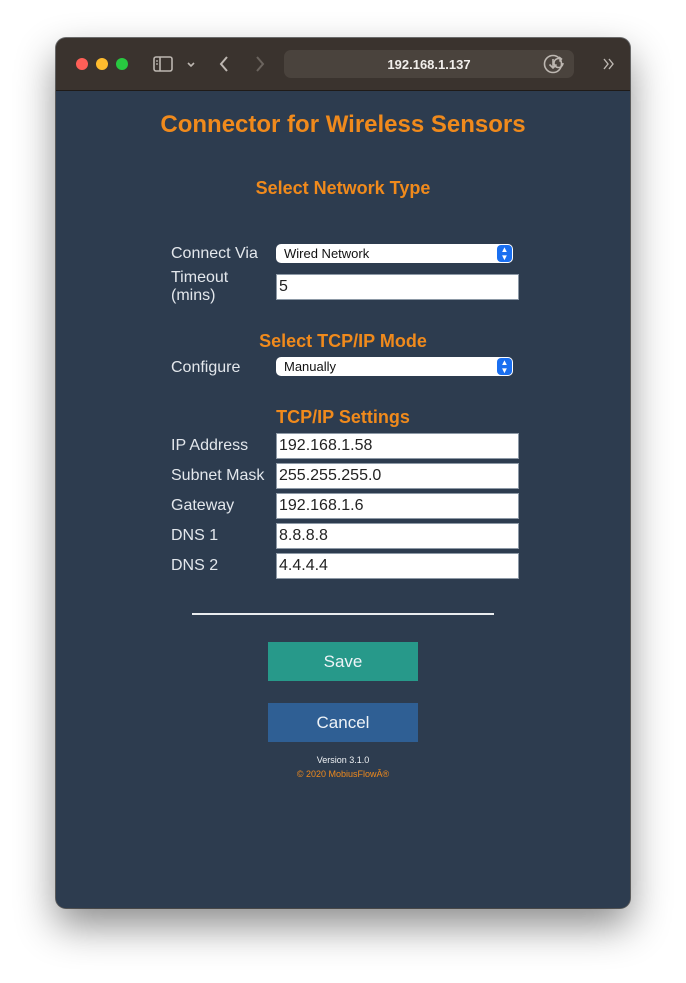 This screenshot has width=686, height=983. I want to click on ip-address-label: IP Address, so click(210, 445).